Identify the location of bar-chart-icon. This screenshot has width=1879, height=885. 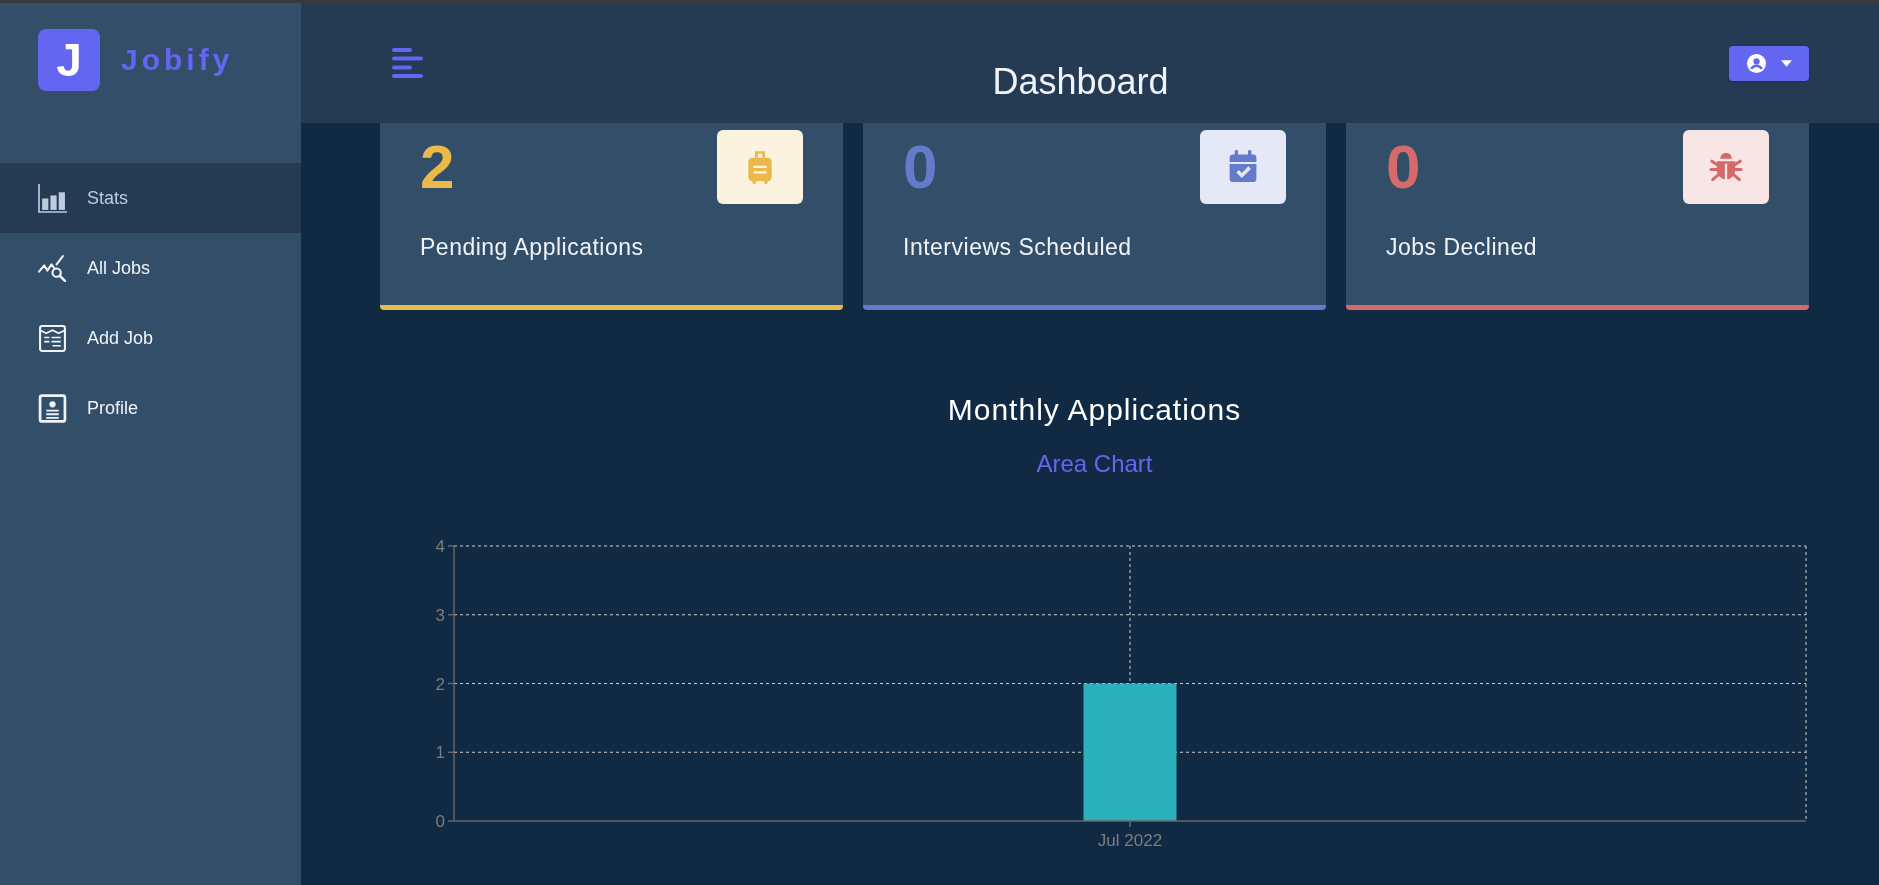
(52, 198).